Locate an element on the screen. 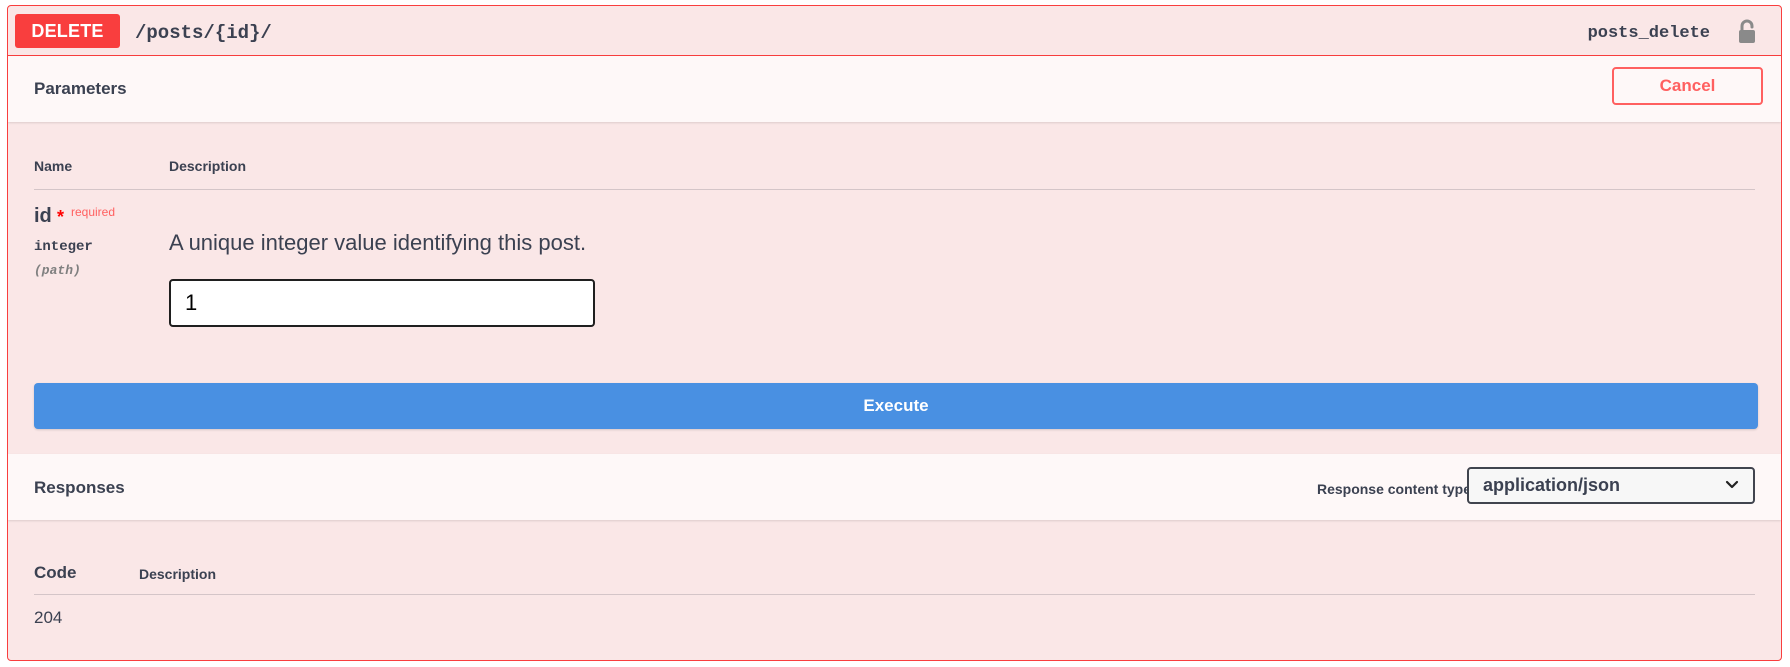 The image size is (1790, 667). parameters-title: Parameters is located at coordinates (80, 88).